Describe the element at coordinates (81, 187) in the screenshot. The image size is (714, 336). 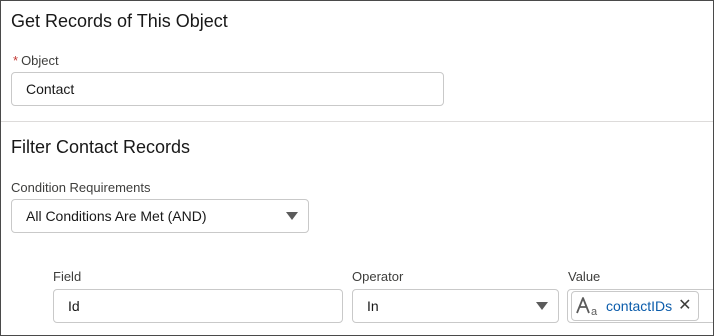
I see `condition-requirements-label: Condition Requirements` at that location.